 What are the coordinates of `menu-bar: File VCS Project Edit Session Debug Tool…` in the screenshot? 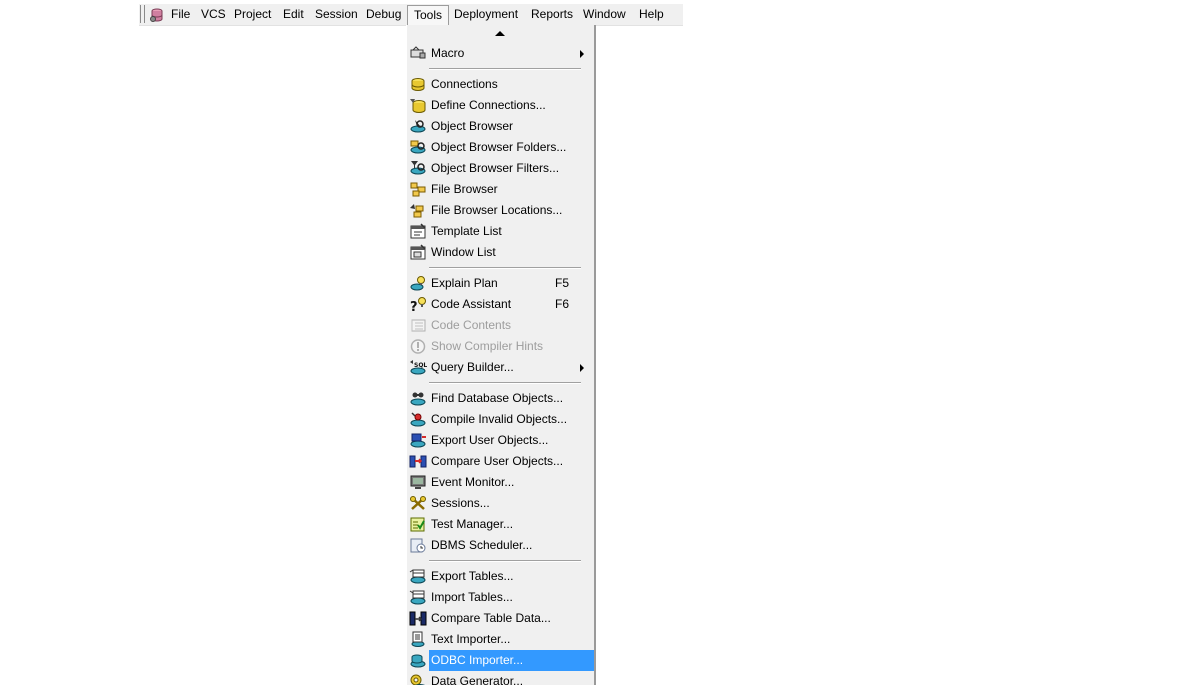 It's located at (411, 15).